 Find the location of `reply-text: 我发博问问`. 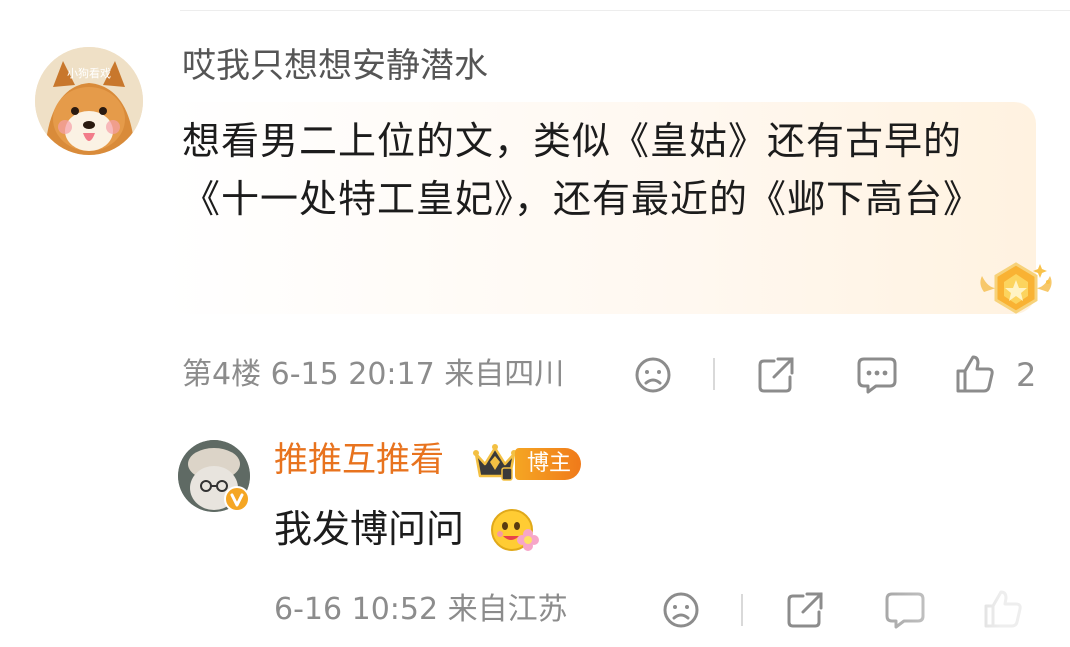

reply-text: 我发博问问 is located at coordinates (369, 529).